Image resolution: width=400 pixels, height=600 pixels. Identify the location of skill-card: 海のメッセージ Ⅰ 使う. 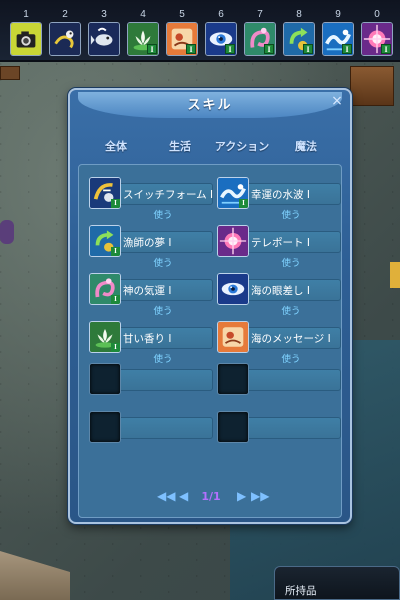
(280, 343).